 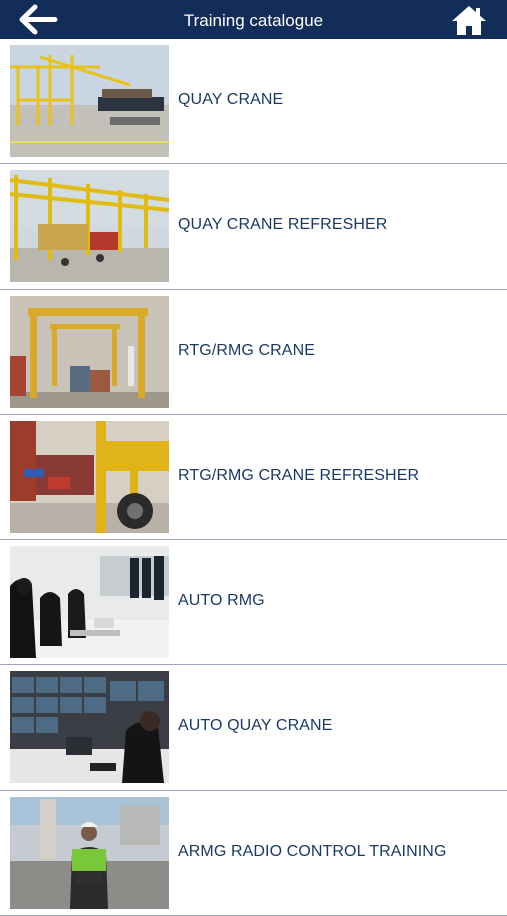 I want to click on rtg-rmg-refresher-photo, so click(x=89, y=476).